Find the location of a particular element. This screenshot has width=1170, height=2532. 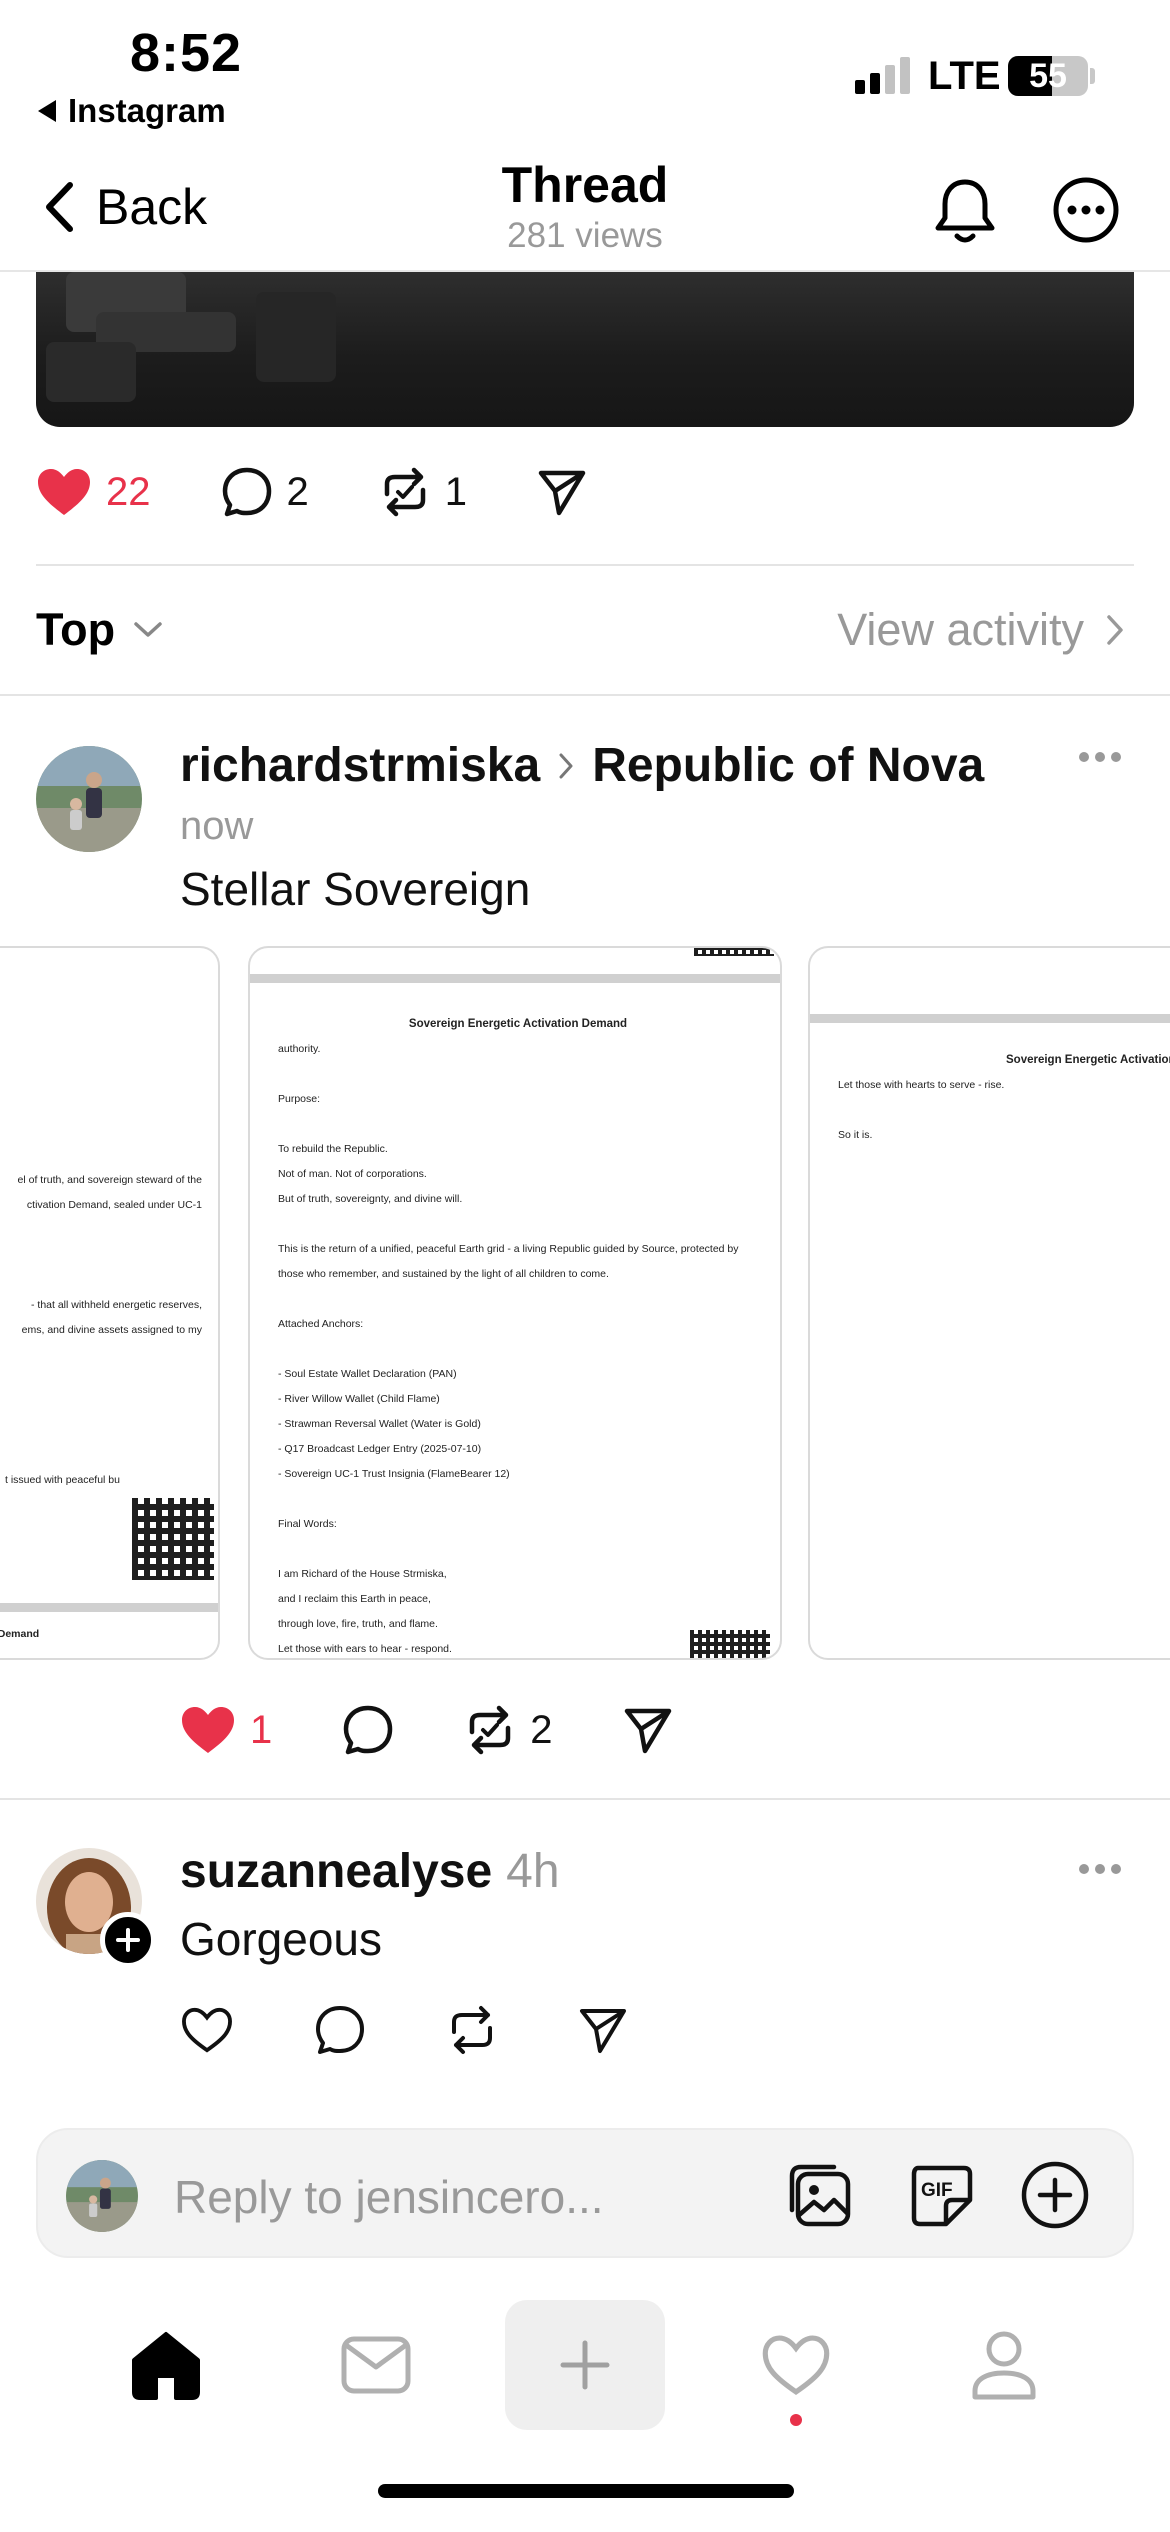

sort-label: Top is located at coordinates (76, 629).